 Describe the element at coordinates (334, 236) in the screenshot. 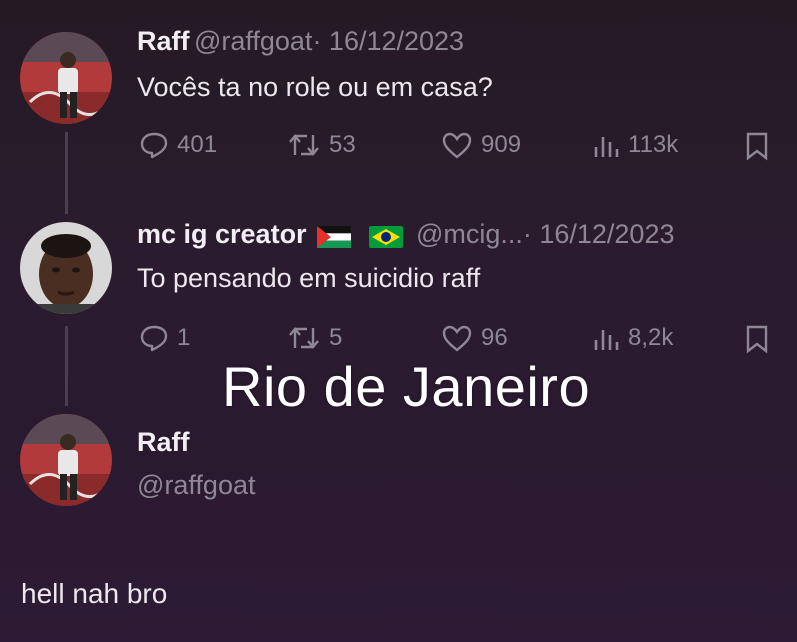

I see `palestine-flag-icon` at that location.